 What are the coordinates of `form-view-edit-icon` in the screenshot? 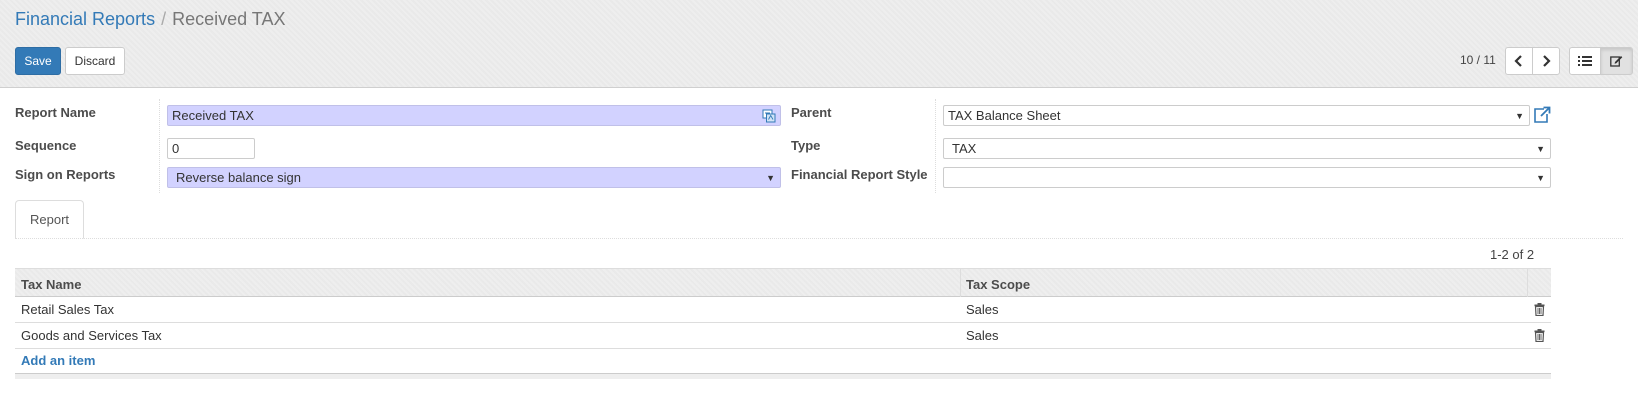 It's located at (1616, 61).